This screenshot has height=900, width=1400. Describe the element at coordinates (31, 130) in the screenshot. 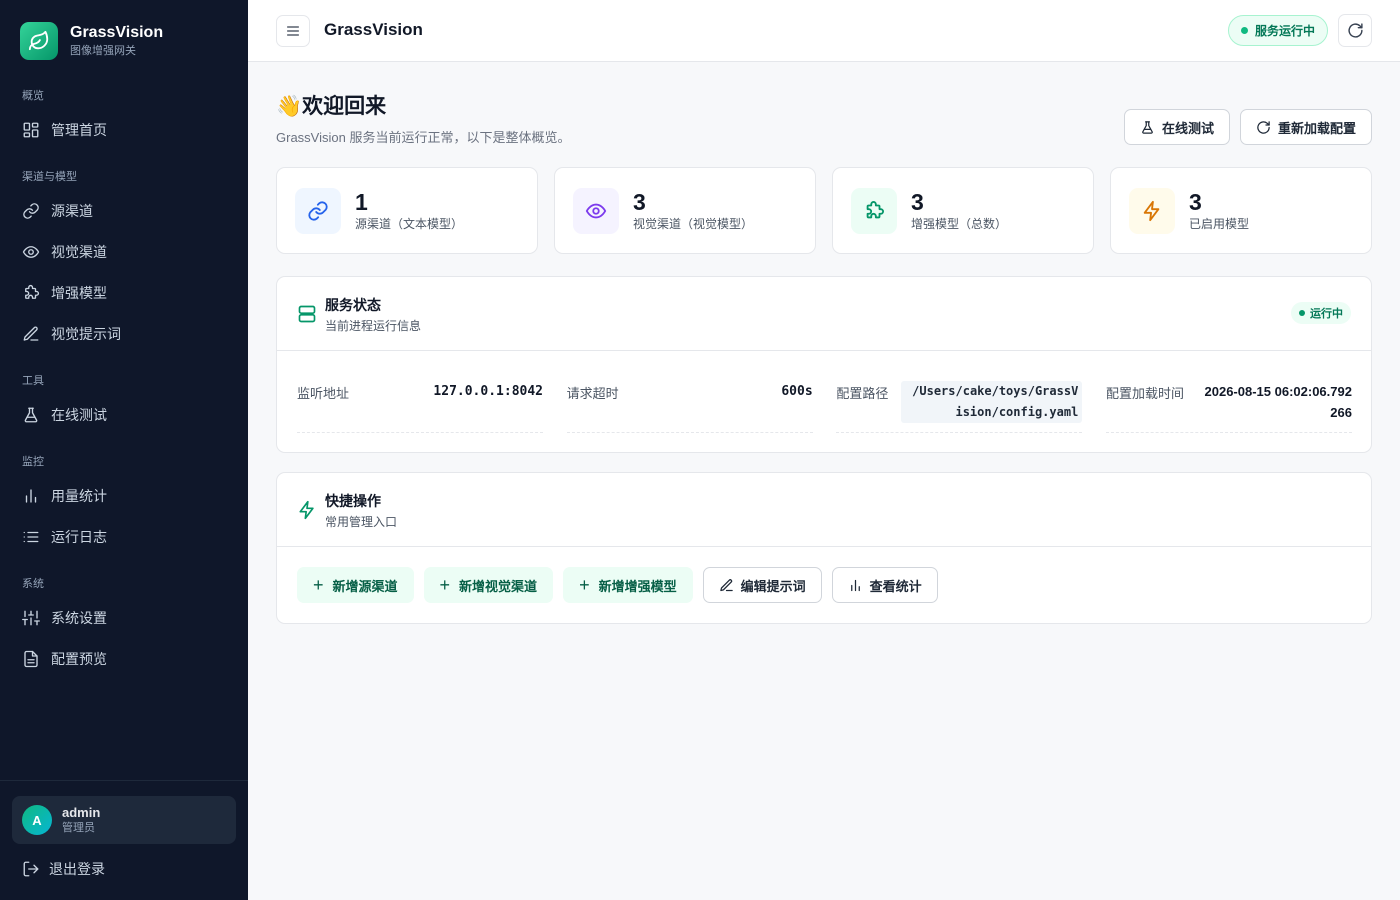

I see `dashboard-icon` at that location.